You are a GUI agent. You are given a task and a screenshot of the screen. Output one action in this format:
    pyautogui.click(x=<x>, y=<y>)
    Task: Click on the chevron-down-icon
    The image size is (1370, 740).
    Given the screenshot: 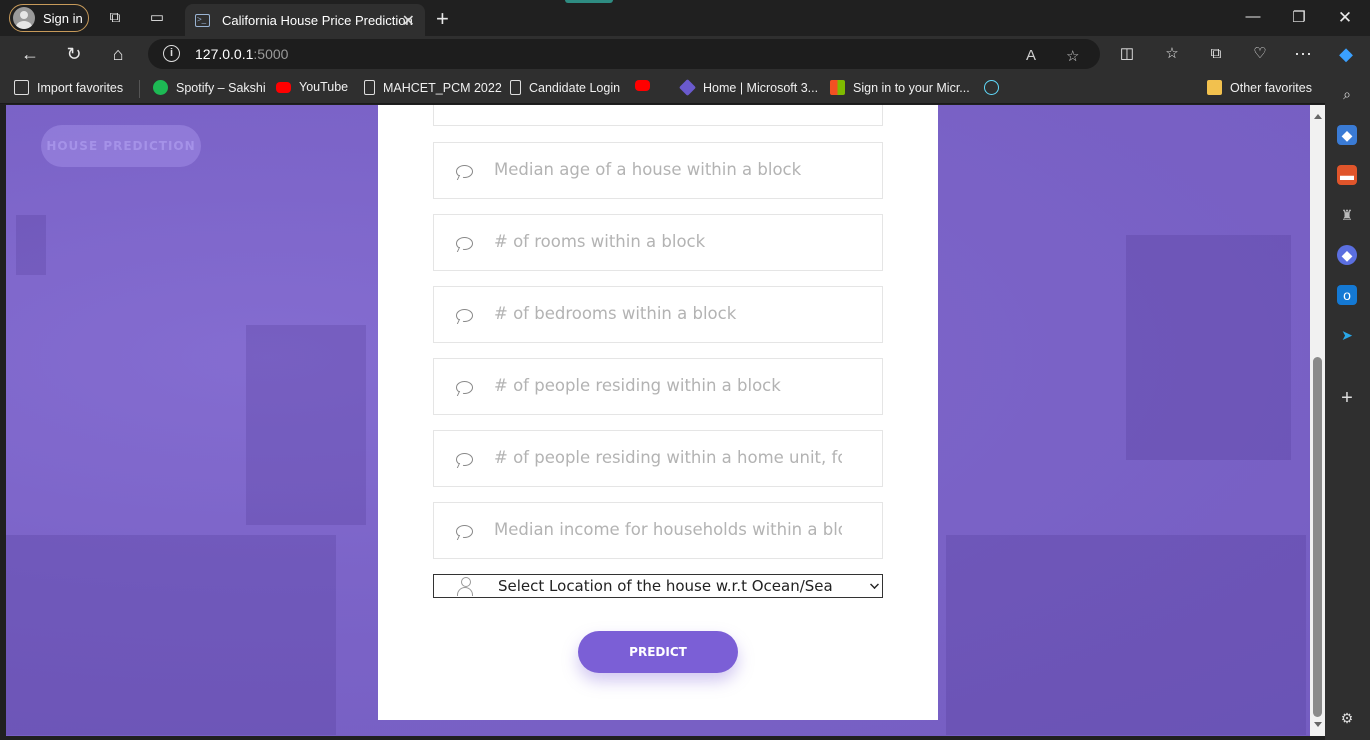 What is the action you would take?
    pyautogui.click(x=874, y=584)
    